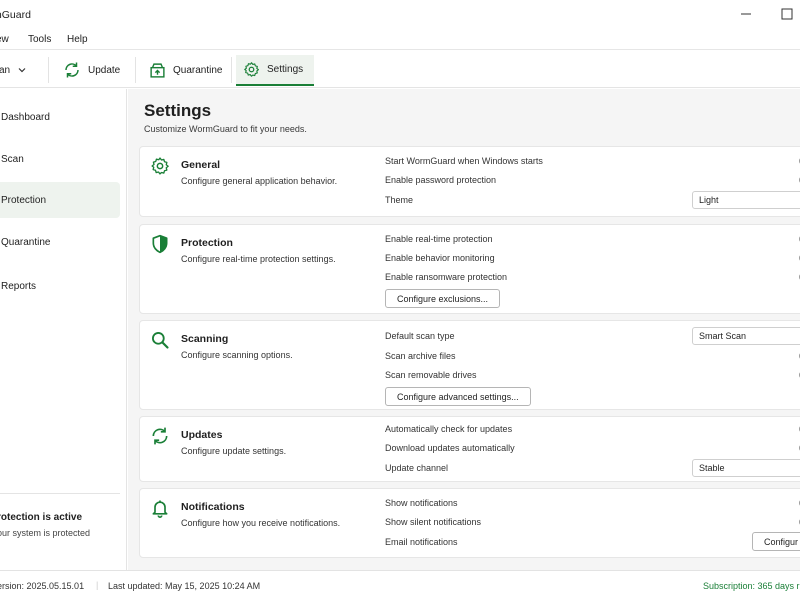 This screenshot has width=800, height=600. I want to click on scan-label: can, so click(5, 70).